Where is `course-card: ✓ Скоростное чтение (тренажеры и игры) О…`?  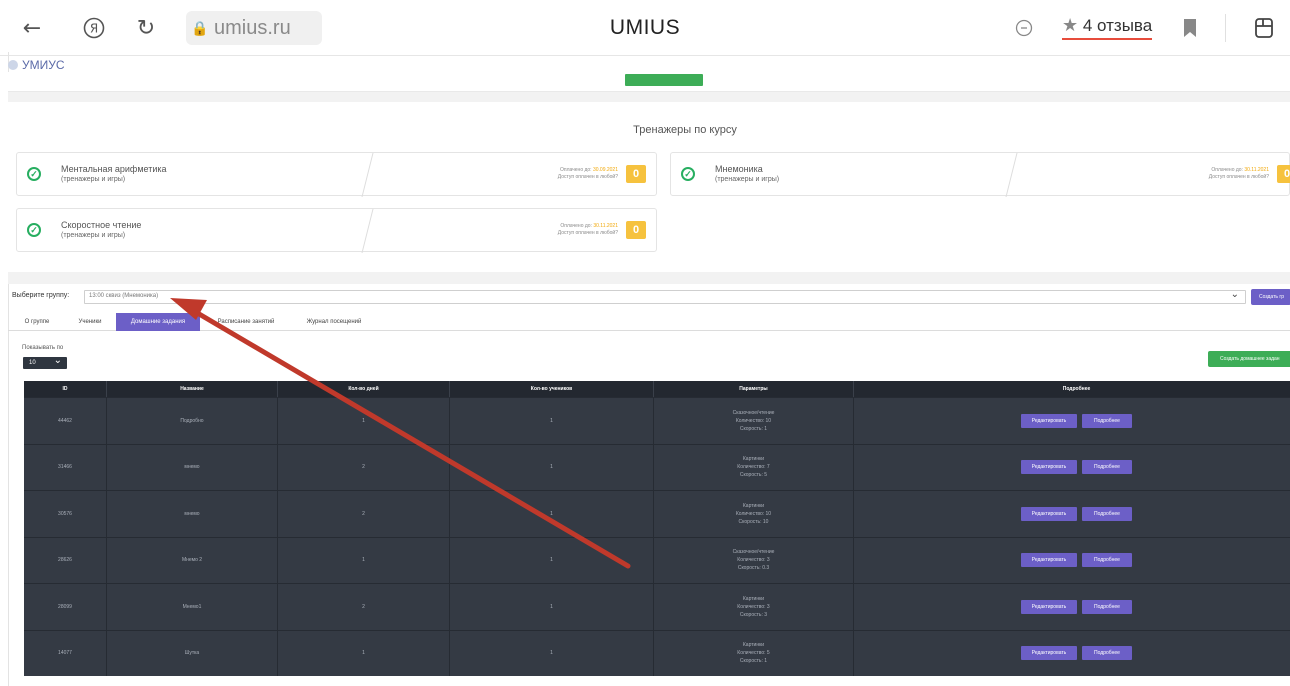
course-card: ✓ Скоростное чтение (тренажеры и игры) О… is located at coordinates (336, 230).